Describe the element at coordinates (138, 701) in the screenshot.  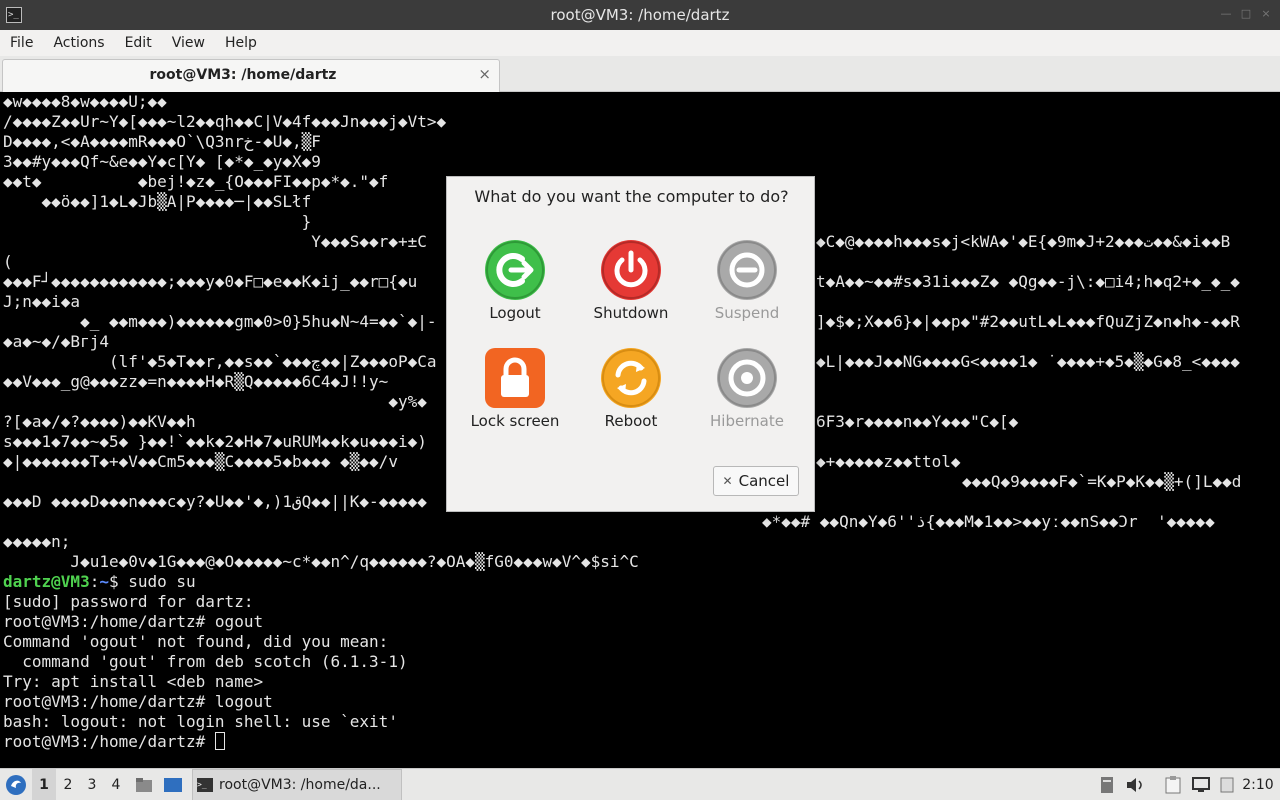
I see `terminal-line: root@VM3:/home/dartz# logout` at that location.